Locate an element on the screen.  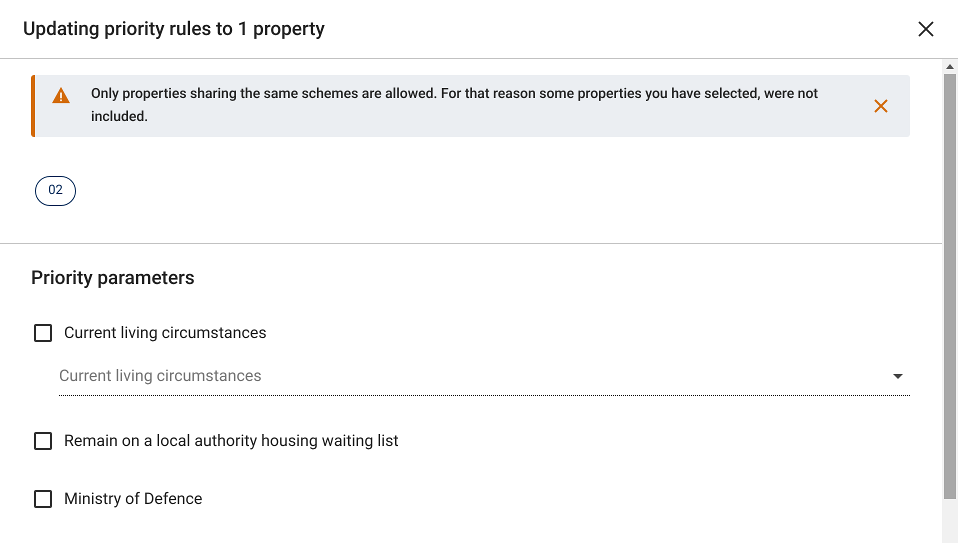
checkbox-label: Remain on a local authority housing waiting list is located at coordinates (231, 441).